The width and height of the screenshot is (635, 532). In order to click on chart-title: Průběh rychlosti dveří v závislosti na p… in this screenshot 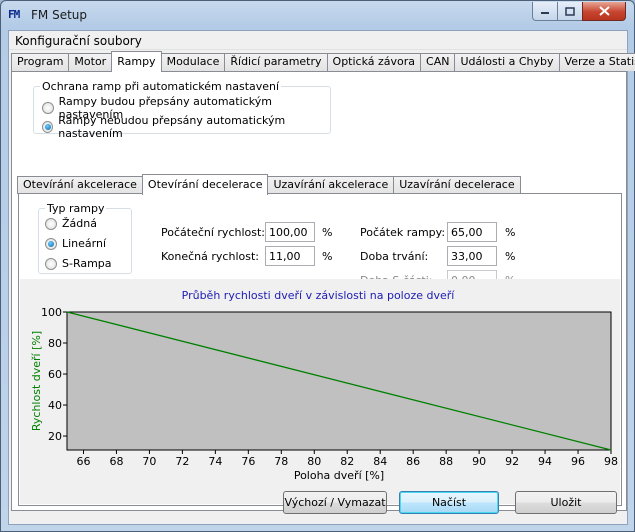, I will do `click(319, 295)`.